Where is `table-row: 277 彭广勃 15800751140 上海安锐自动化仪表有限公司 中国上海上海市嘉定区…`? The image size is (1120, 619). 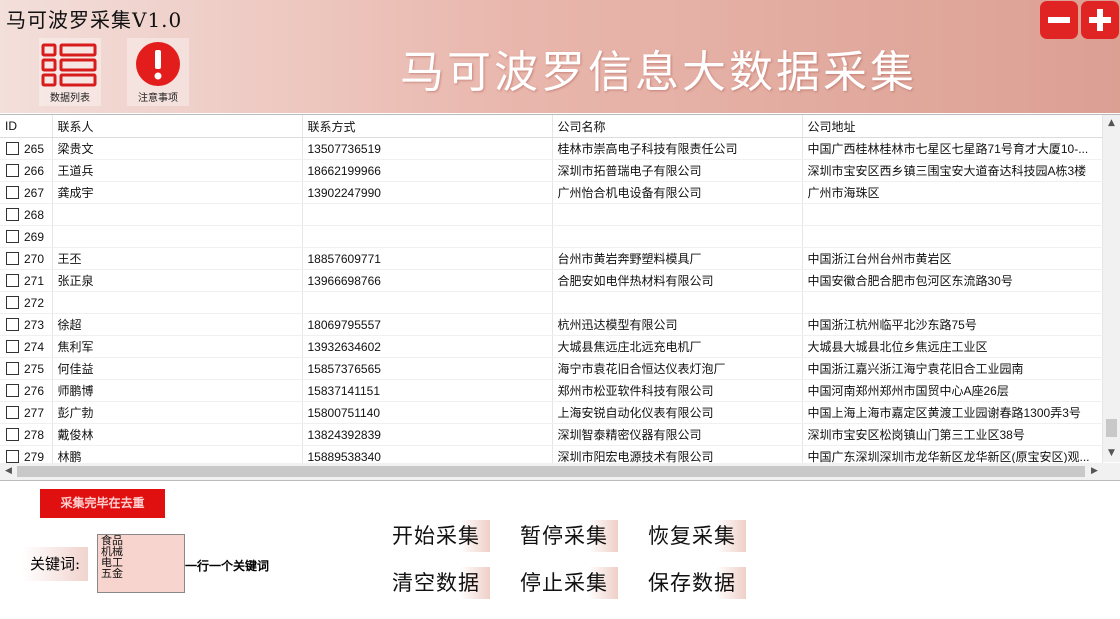
table-row: 277 彭广勃 15800751140 上海安锐自动化仪表有限公司 中国上海上海市嘉定区… is located at coordinates (551, 412).